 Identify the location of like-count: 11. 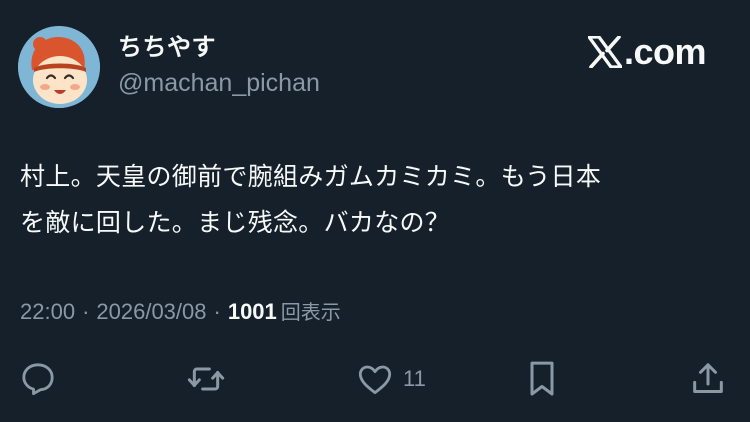
(414, 378).